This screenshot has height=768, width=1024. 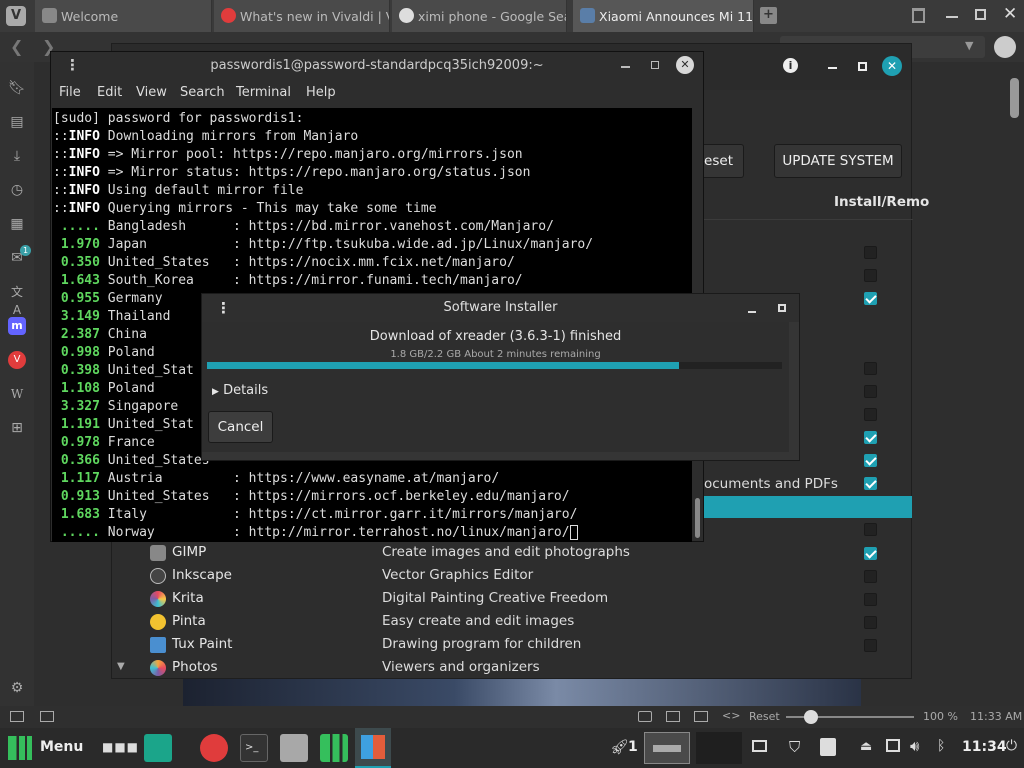 I want to click on zoom-slider-handle, so click(x=811, y=717).